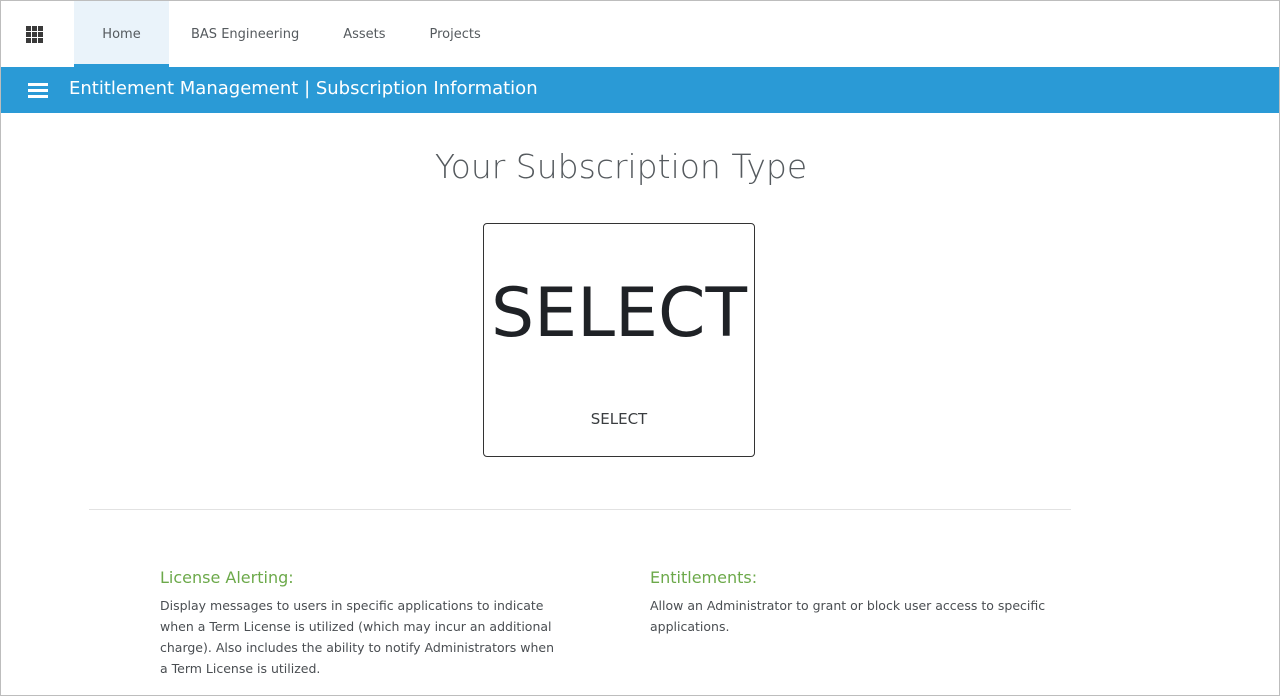  I want to click on tab-bar: Home BAS Engineering Assets Projects, so click(288, 34).